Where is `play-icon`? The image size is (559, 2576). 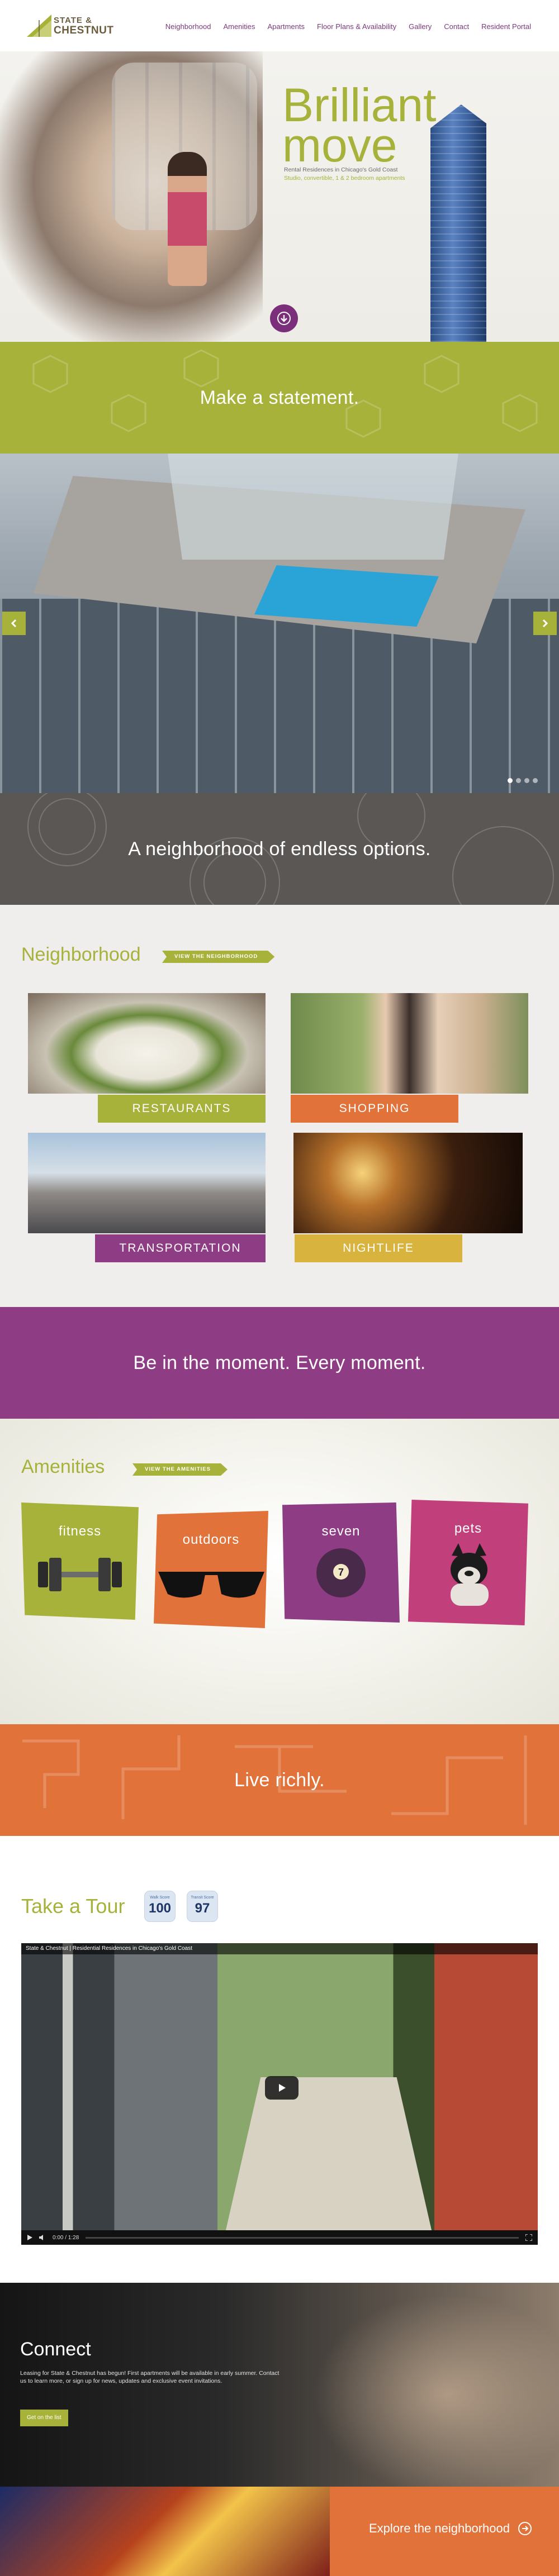
play-icon is located at coordinates (283, 2088).